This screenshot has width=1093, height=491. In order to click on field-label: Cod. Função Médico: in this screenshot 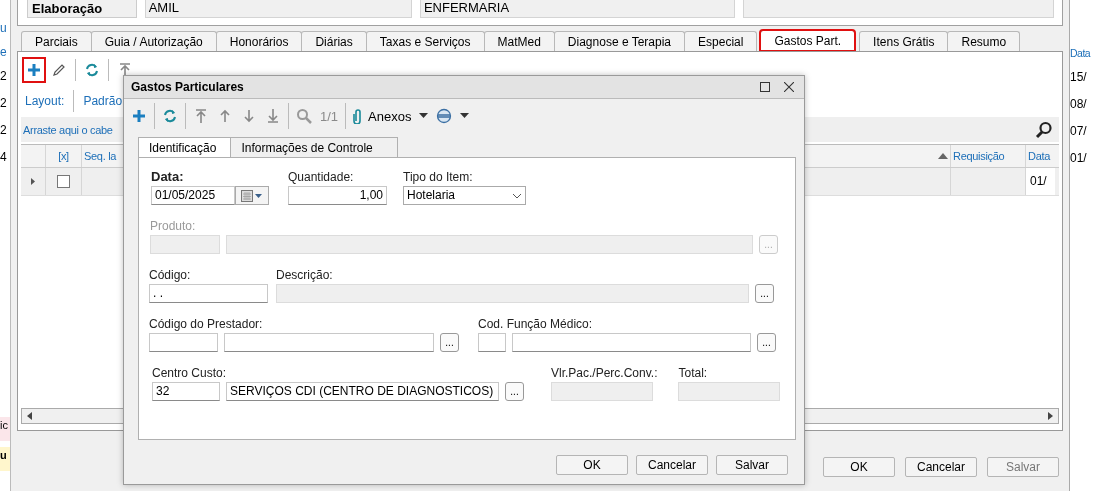, I will do `click(536, 325)`.